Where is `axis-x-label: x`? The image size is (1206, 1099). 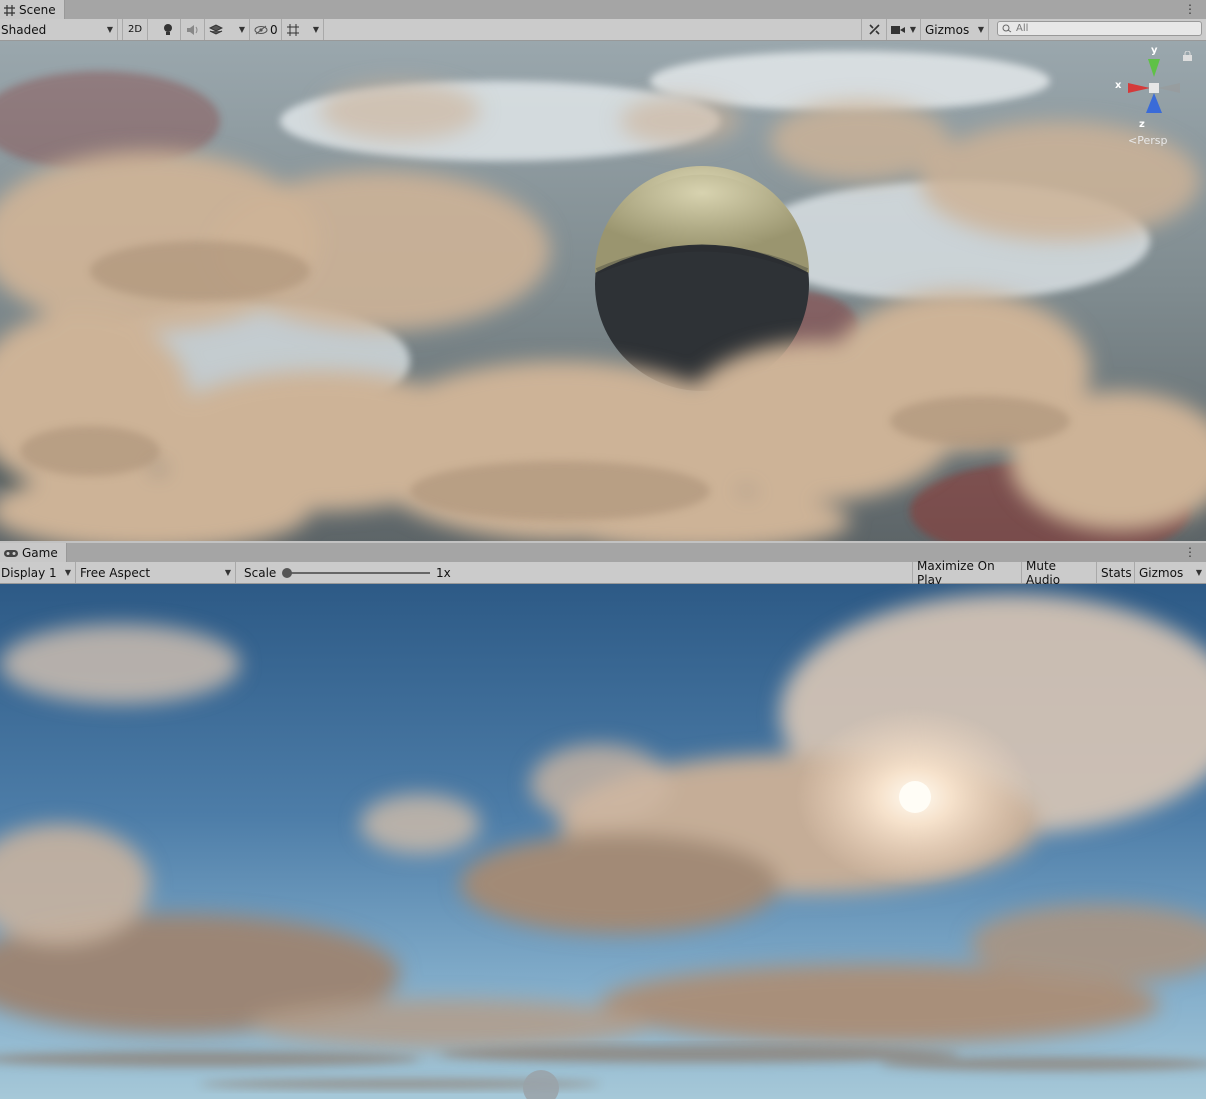 axis-x-label: x is located at coordinates (1118, 85).